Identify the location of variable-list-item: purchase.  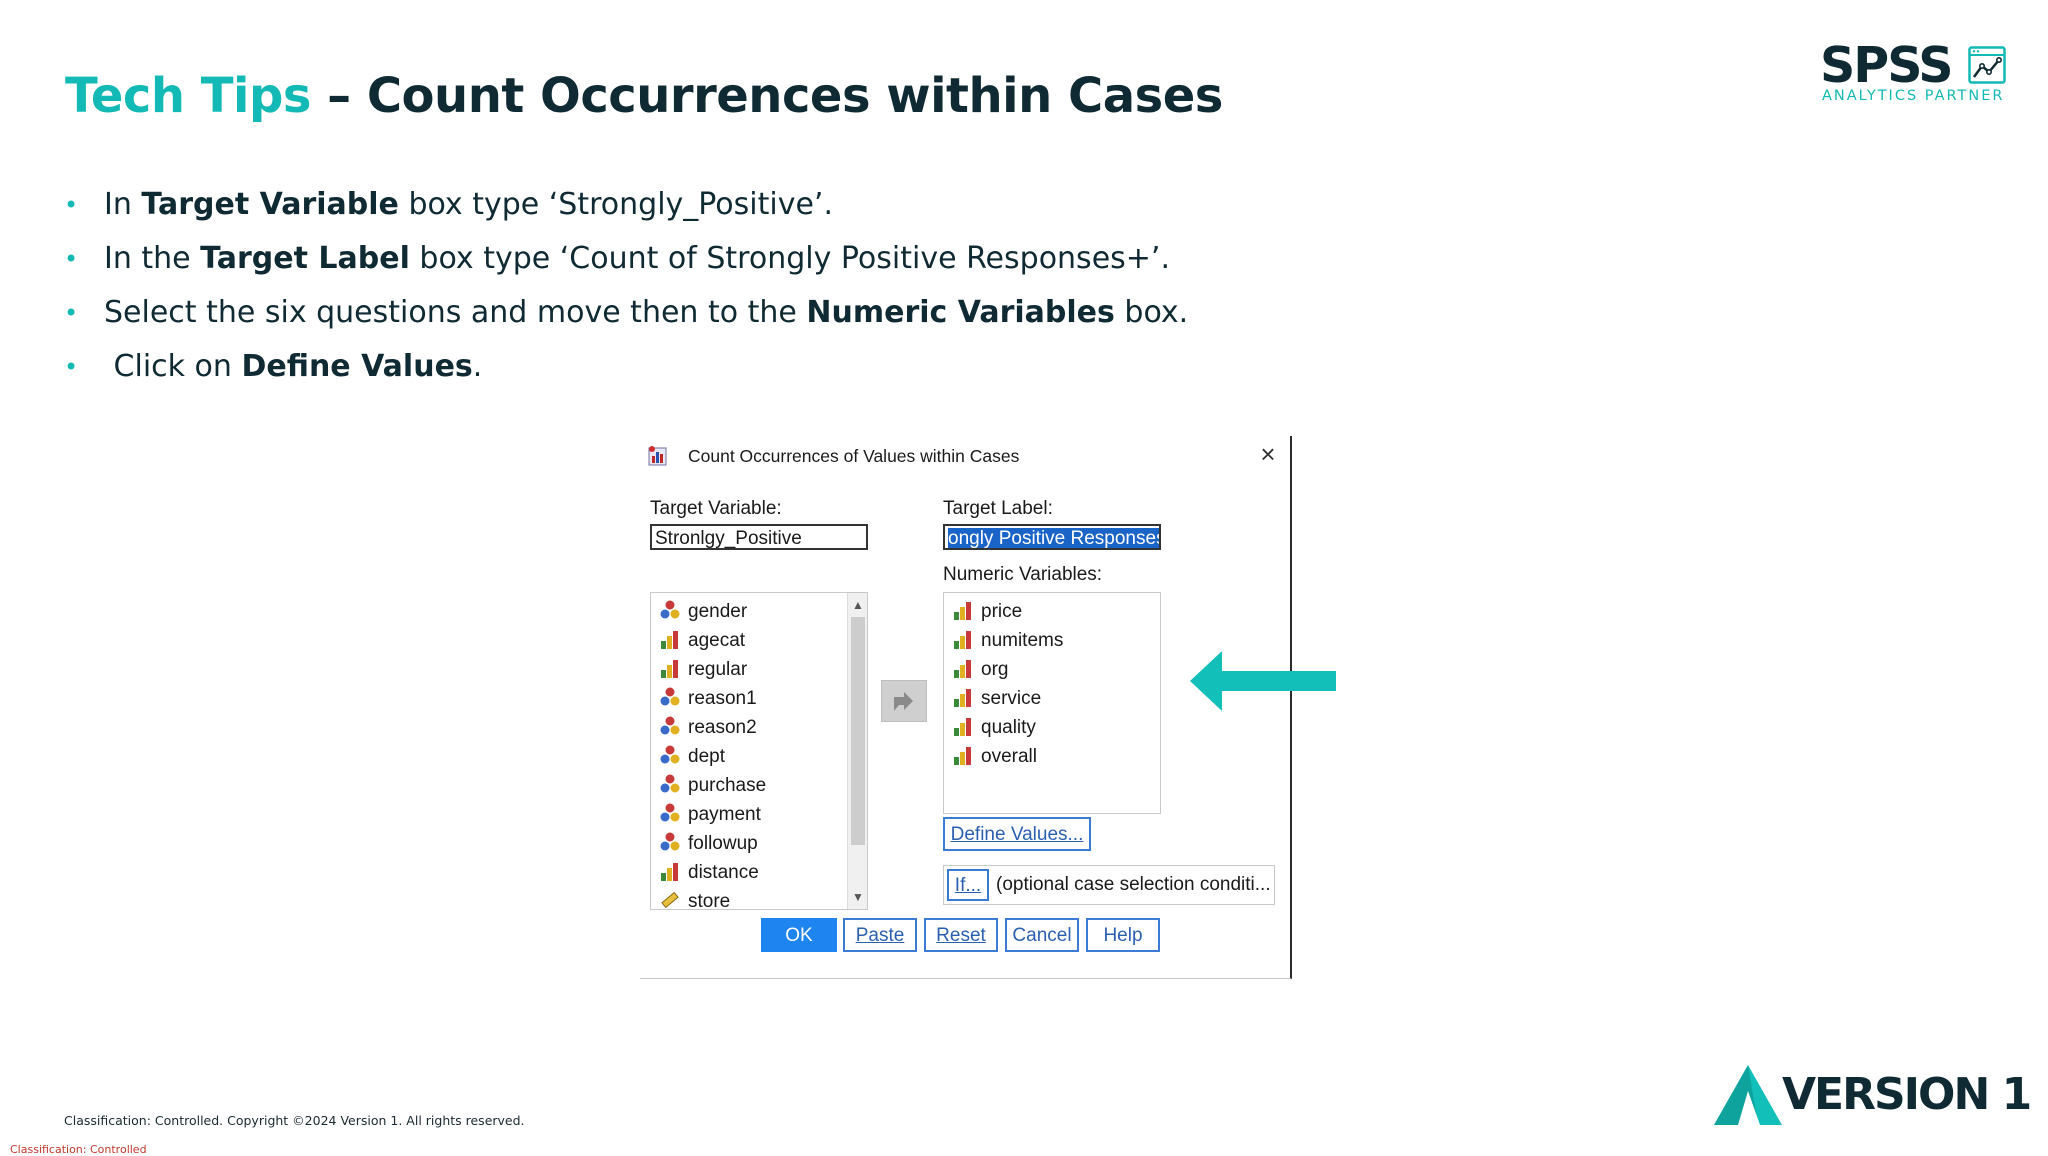
(712, 785).